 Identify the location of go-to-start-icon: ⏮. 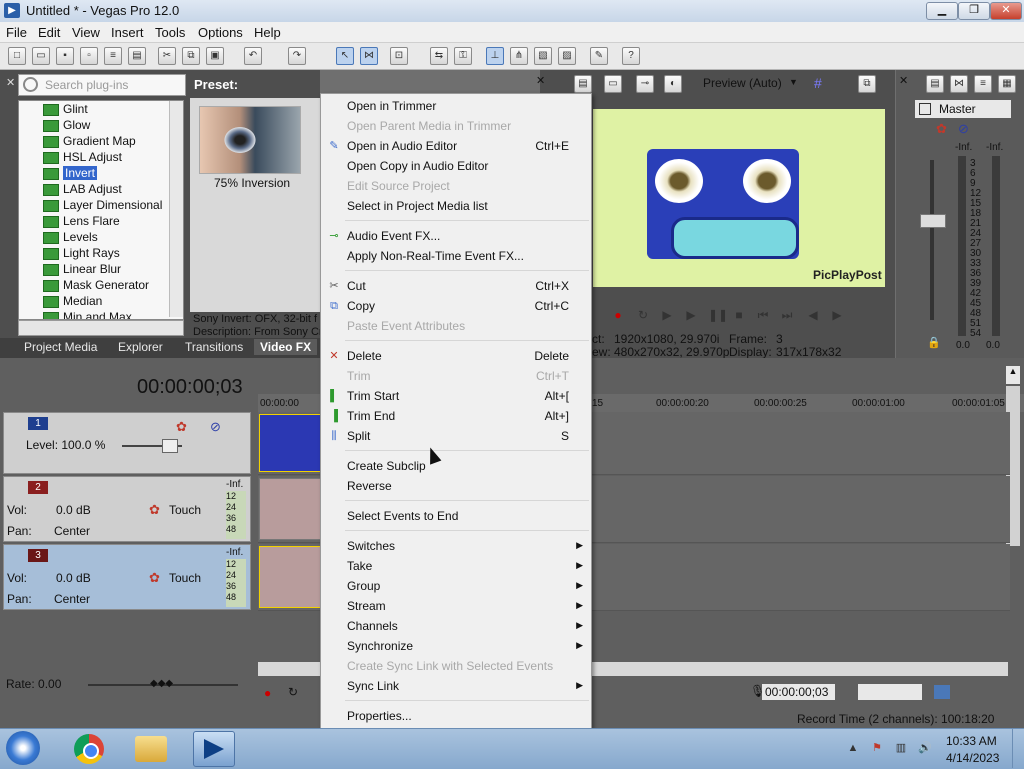
(763, 315).